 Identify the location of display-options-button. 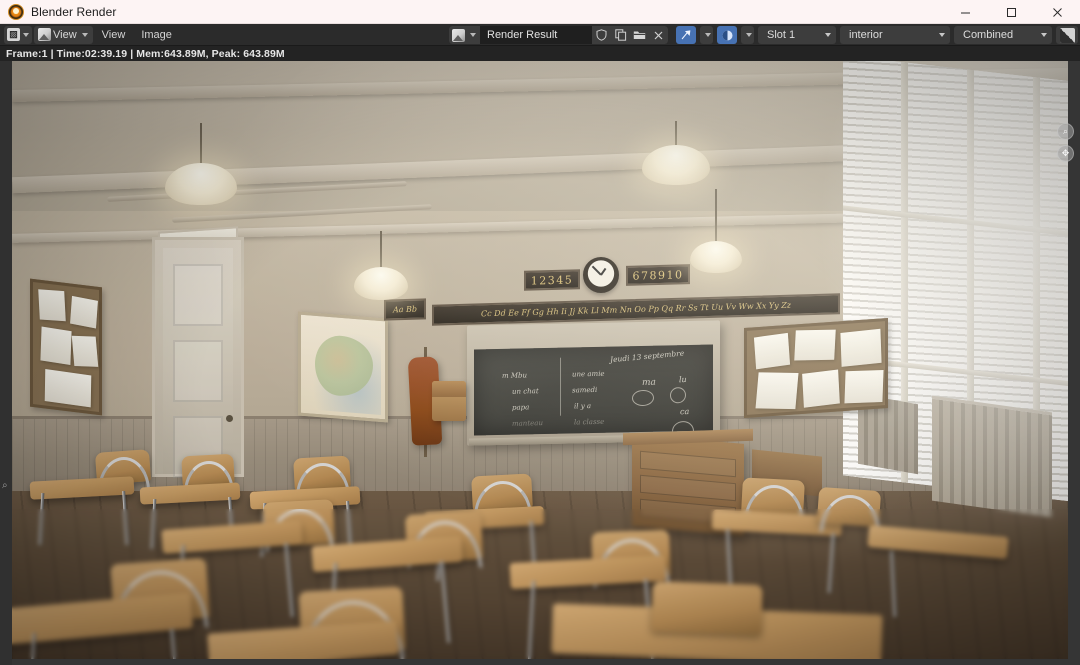
(747, 35).